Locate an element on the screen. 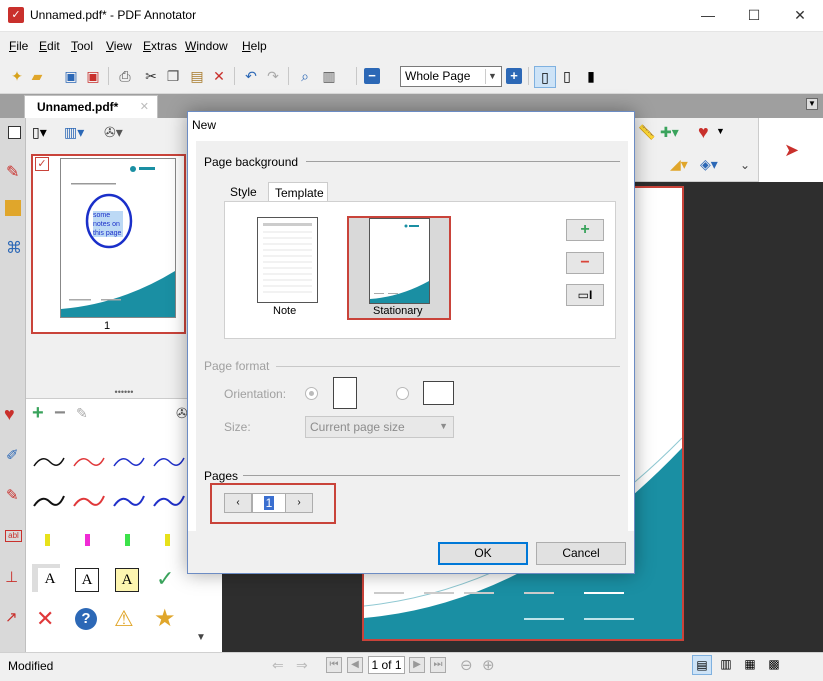 The width and height of the screenshot is (823, 681). document-tab: Unnamed.pdf* ✕ is located at coordinates (91, 106).